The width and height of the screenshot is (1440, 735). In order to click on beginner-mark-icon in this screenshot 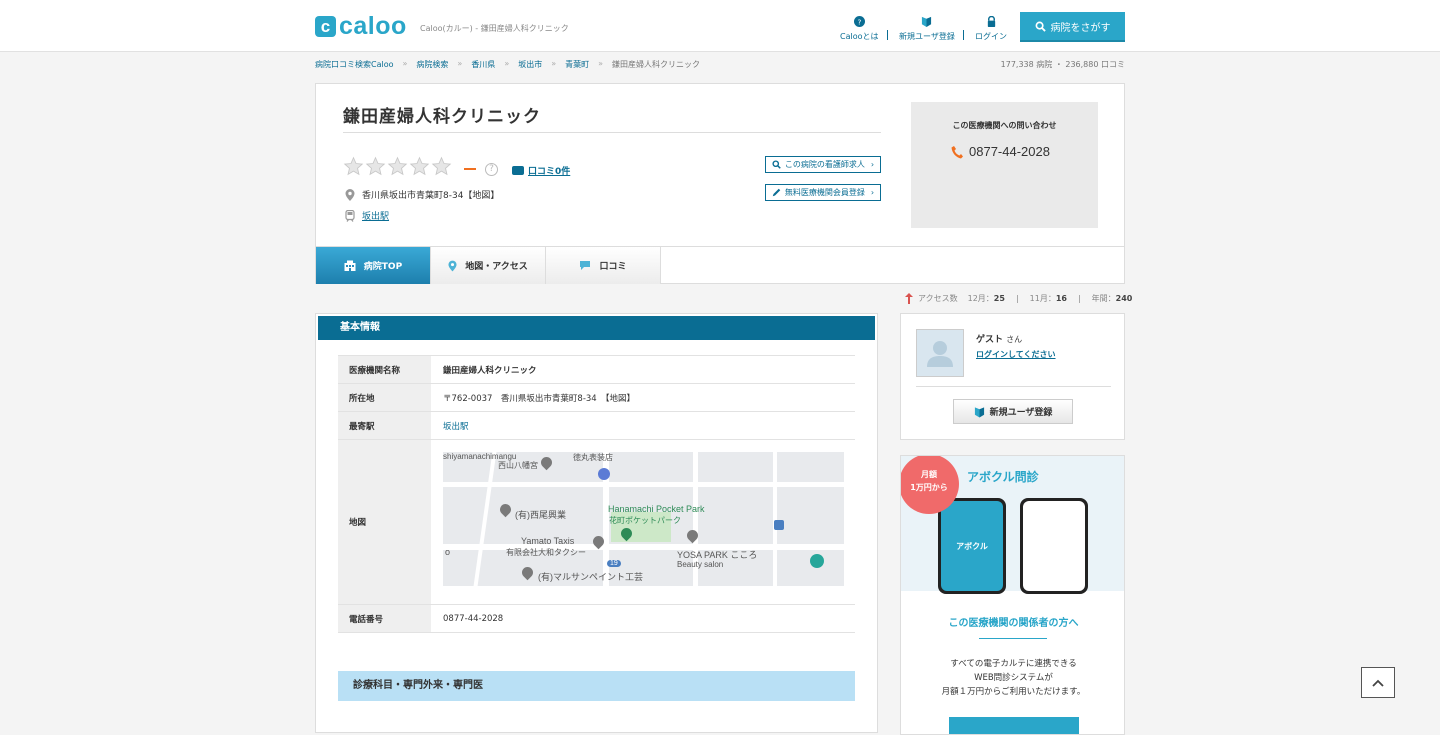, I will do `click(927, 21)`.